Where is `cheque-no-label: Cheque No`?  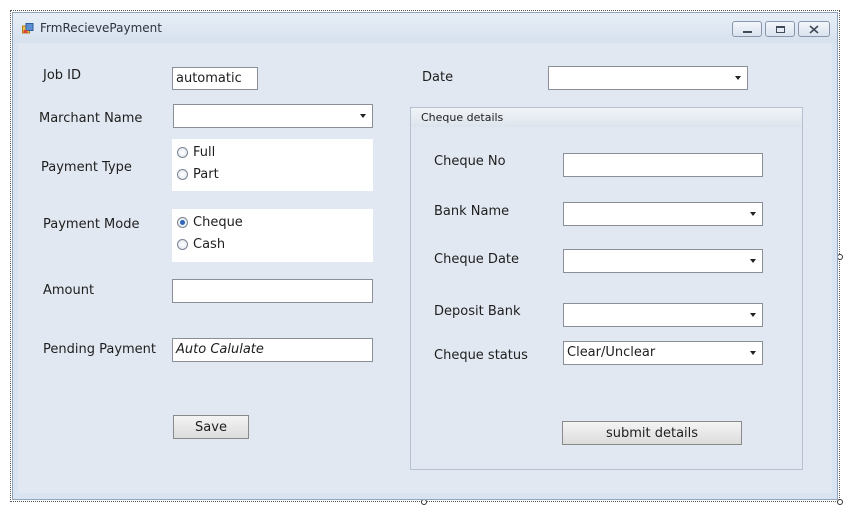 cheque-no-label: Cheque No is located at coordinates (470, 161).